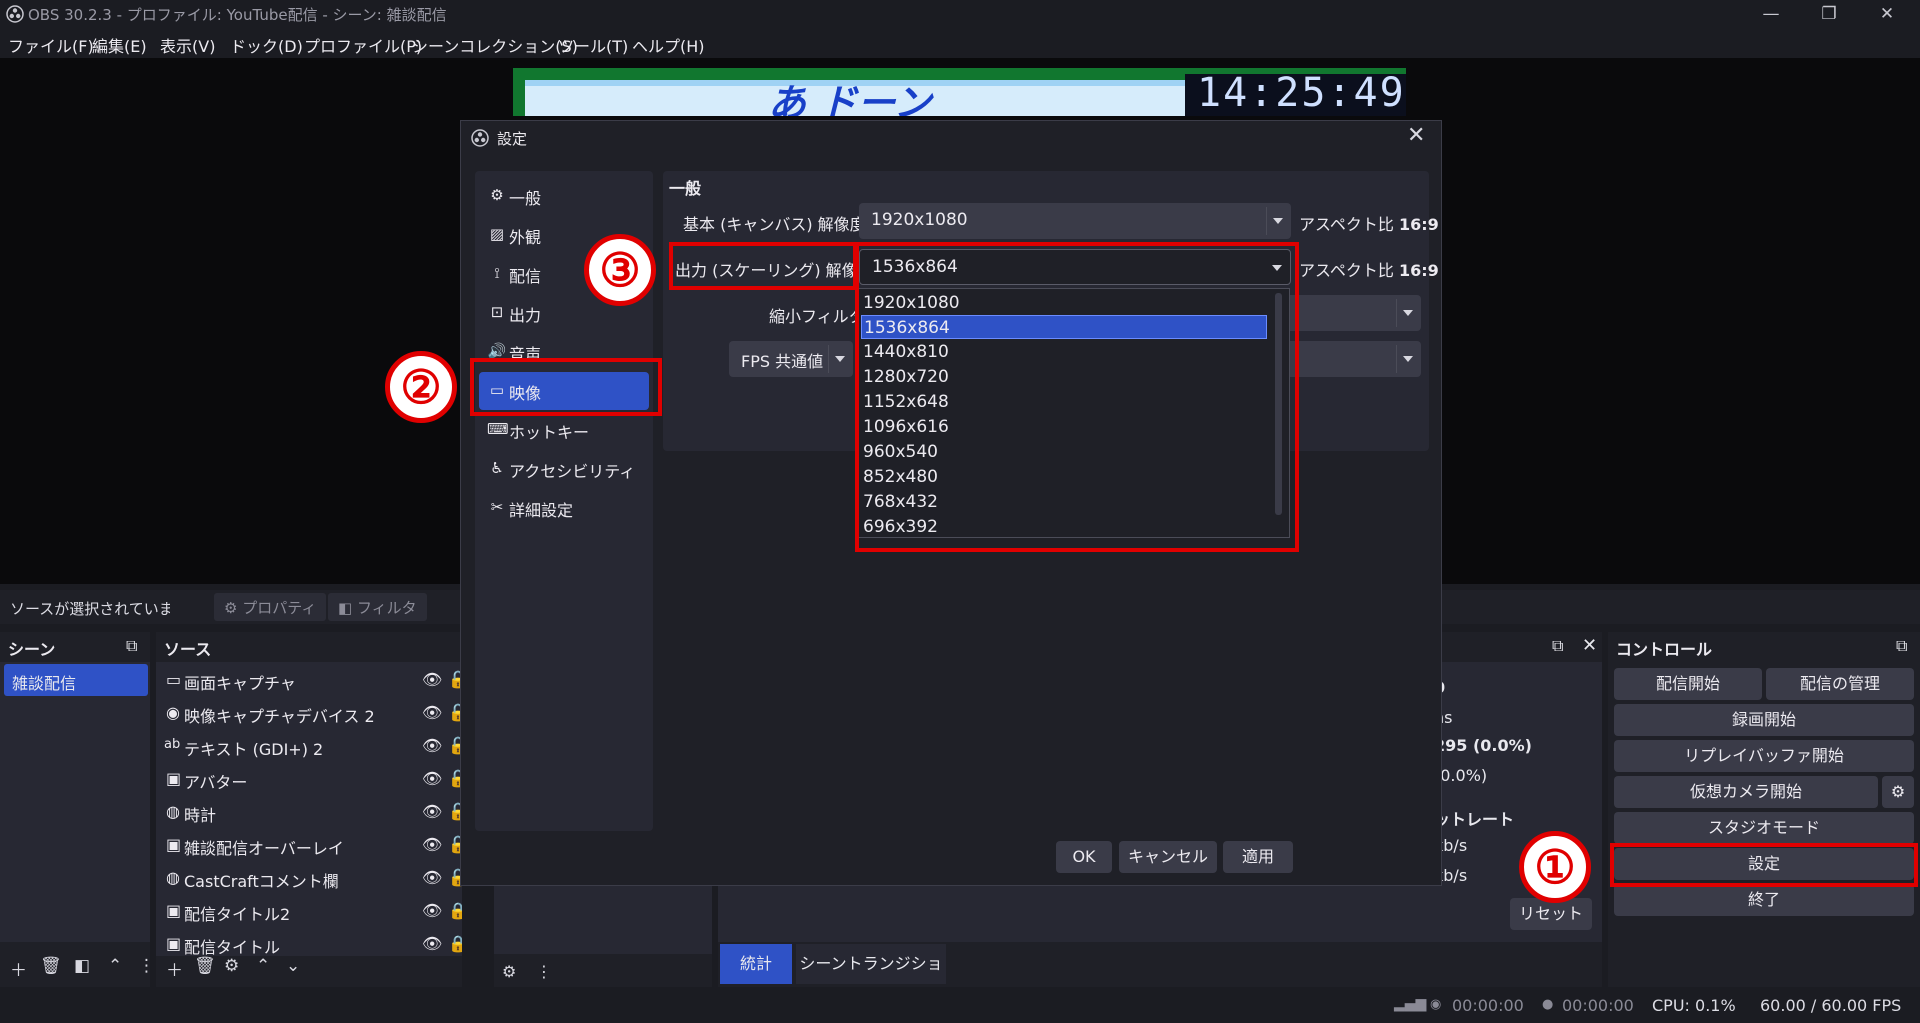 The image size is (1920, 1023). What do you see at coordinates (309, 680) in the screenshot?
I see `source-row: ▭ 画面キャプチャ 👁 🔓` at bounding box center [309, 680].